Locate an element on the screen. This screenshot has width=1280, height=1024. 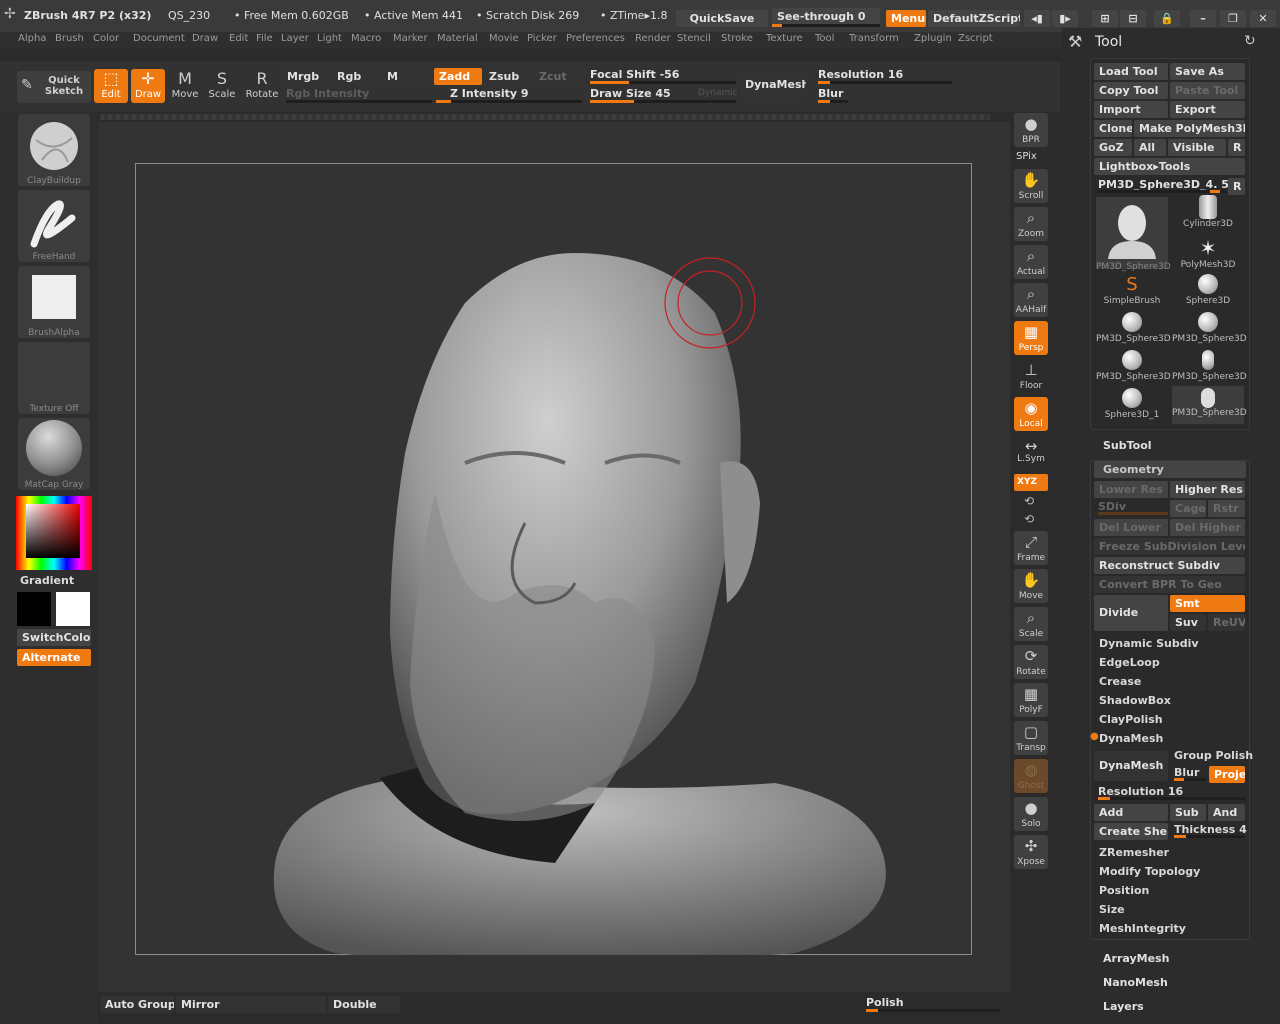
lock-icon: 🔒 is located at coordinates (1167, 18).